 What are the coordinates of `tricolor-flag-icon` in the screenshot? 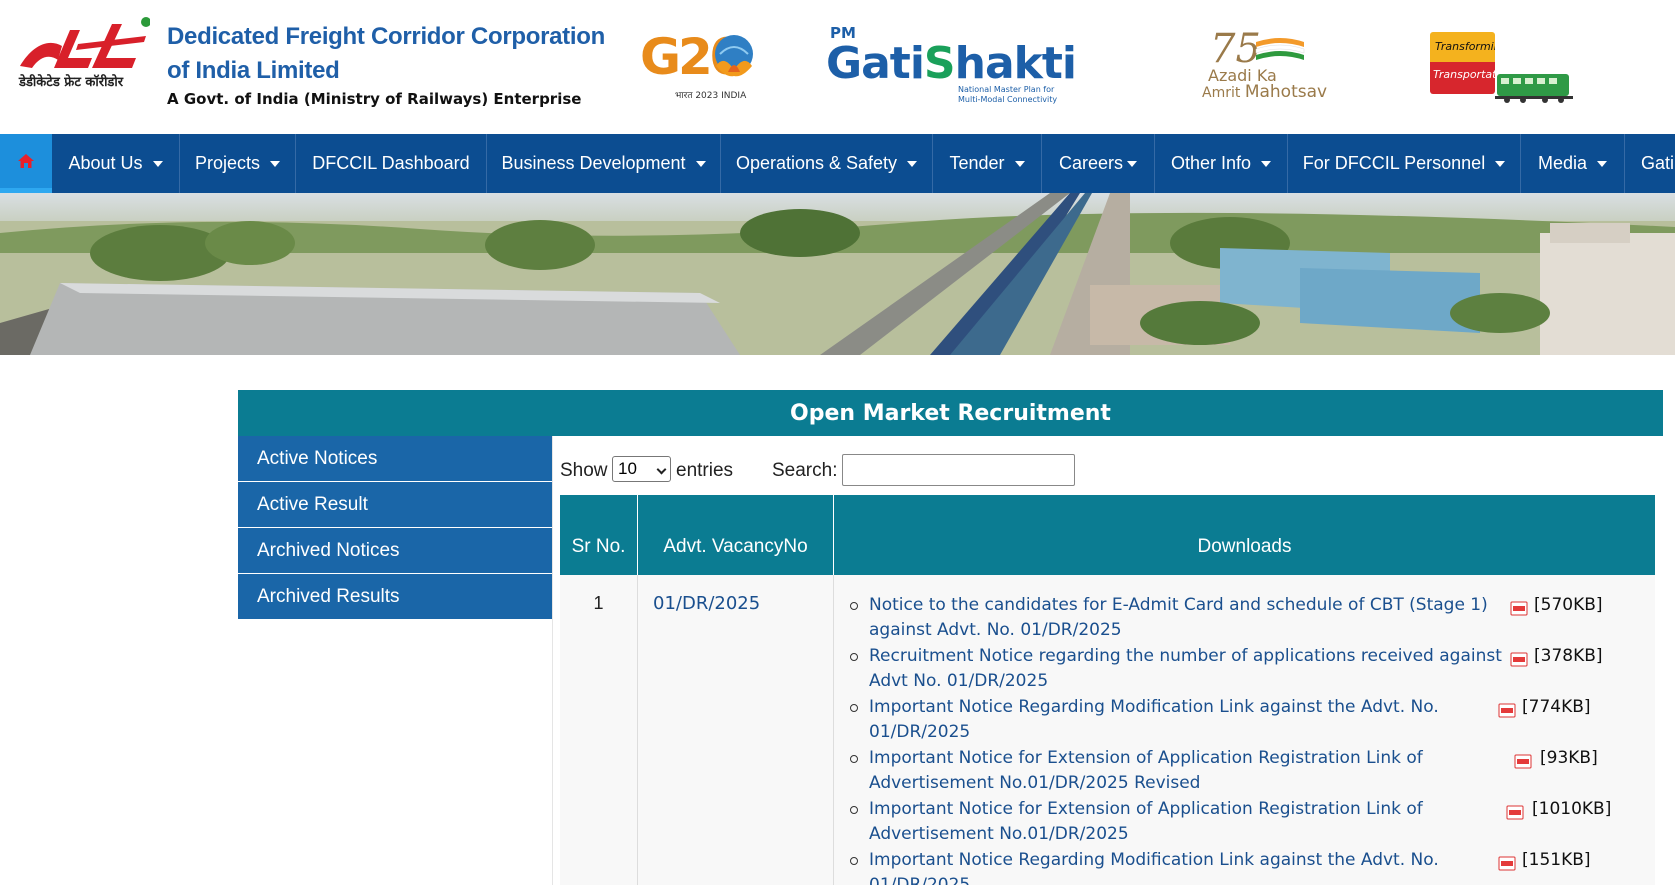 It's located at (1280, 49).